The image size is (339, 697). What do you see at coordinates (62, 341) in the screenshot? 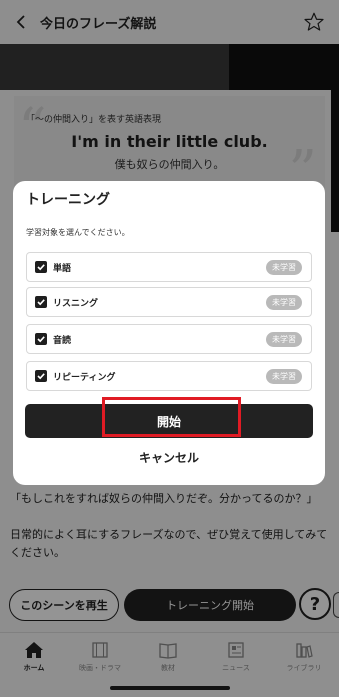
I see `option-label: 音読` at bounding box center [62, 341].